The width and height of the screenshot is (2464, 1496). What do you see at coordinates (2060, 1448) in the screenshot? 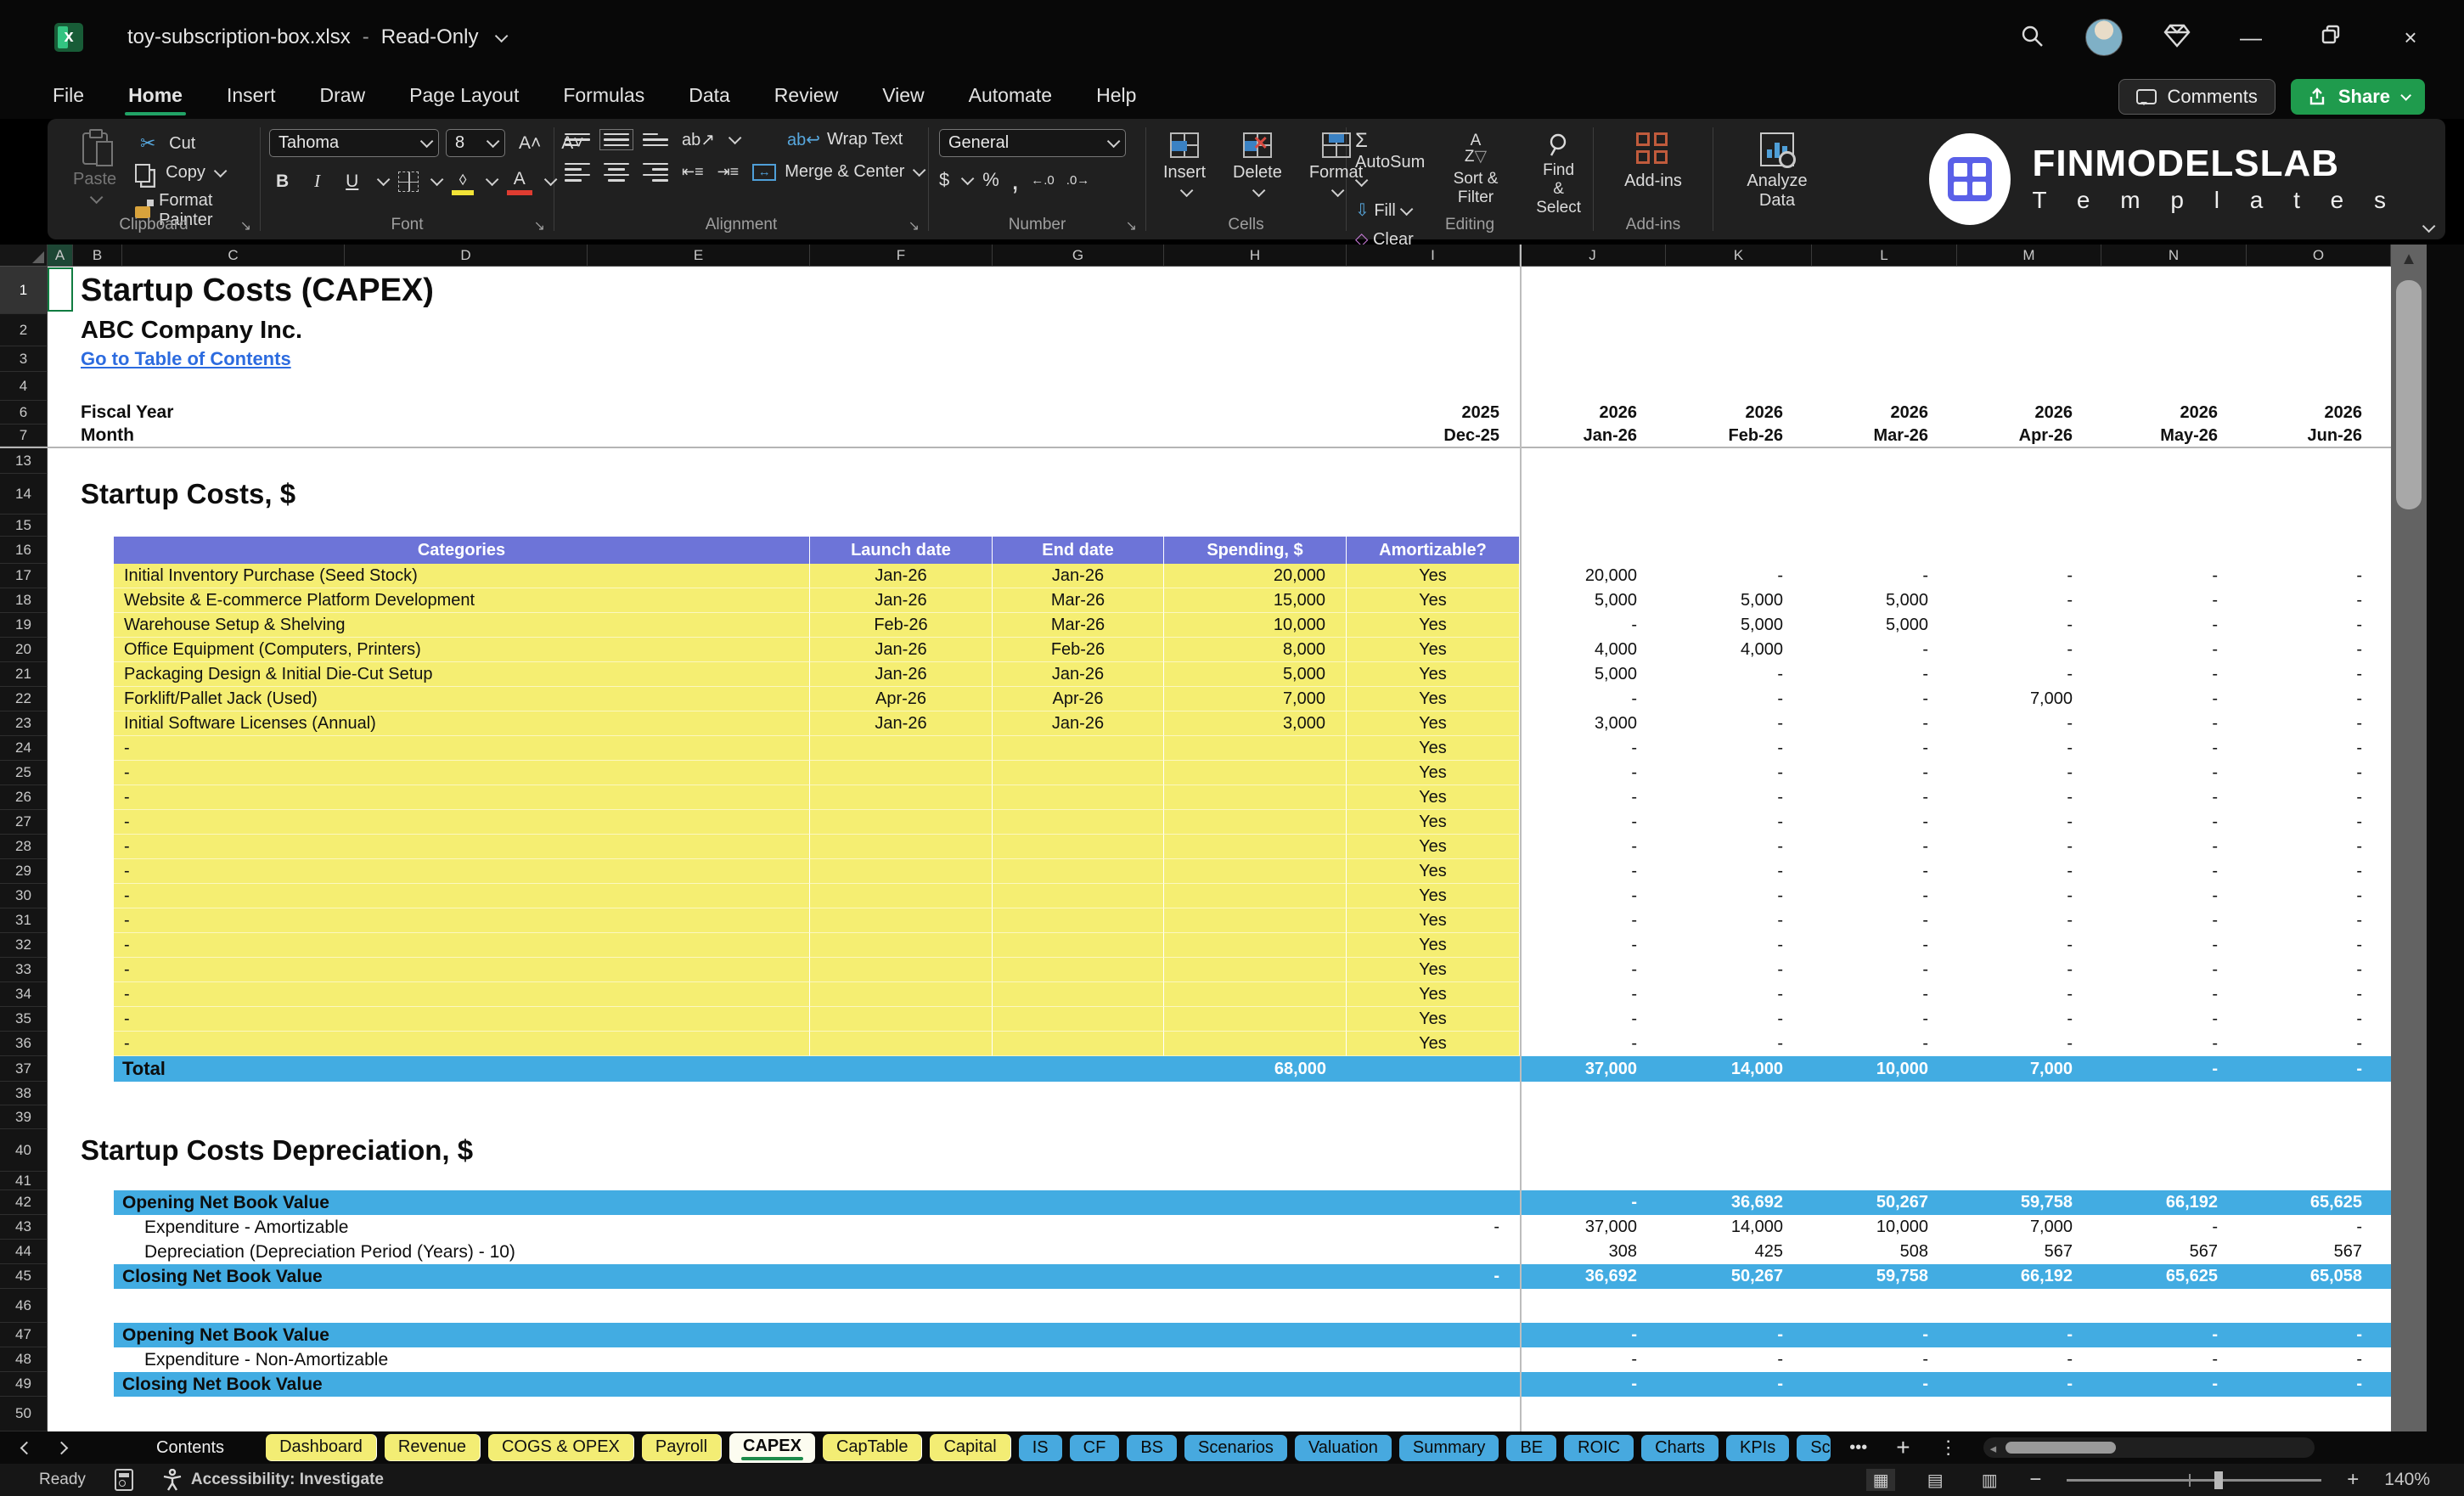
I see `horizontal-scroll-thumb` at bounding box center [2060, 1448].